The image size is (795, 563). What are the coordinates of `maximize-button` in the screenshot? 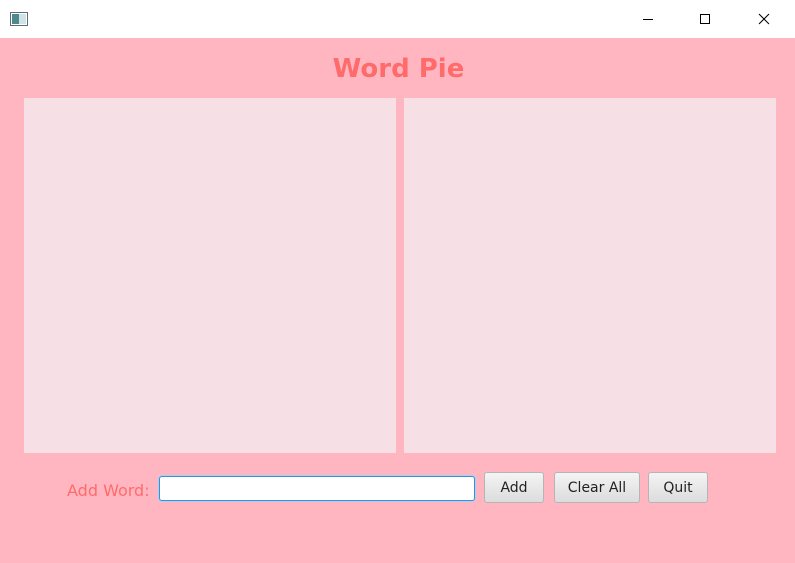 It's located at (705, 19).